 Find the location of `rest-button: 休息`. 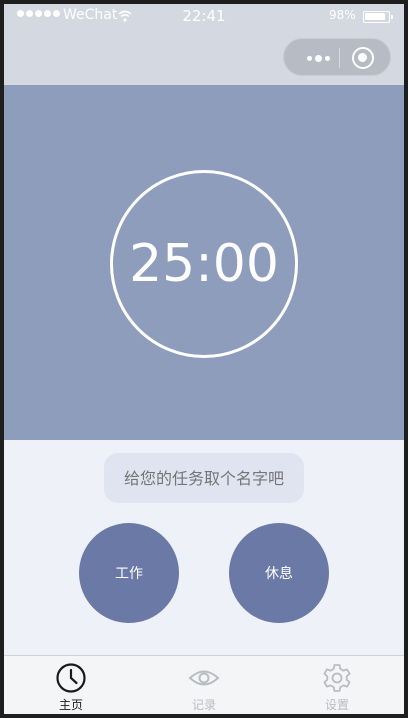

rest-button: 休息 is located at coordinates (279, 573).